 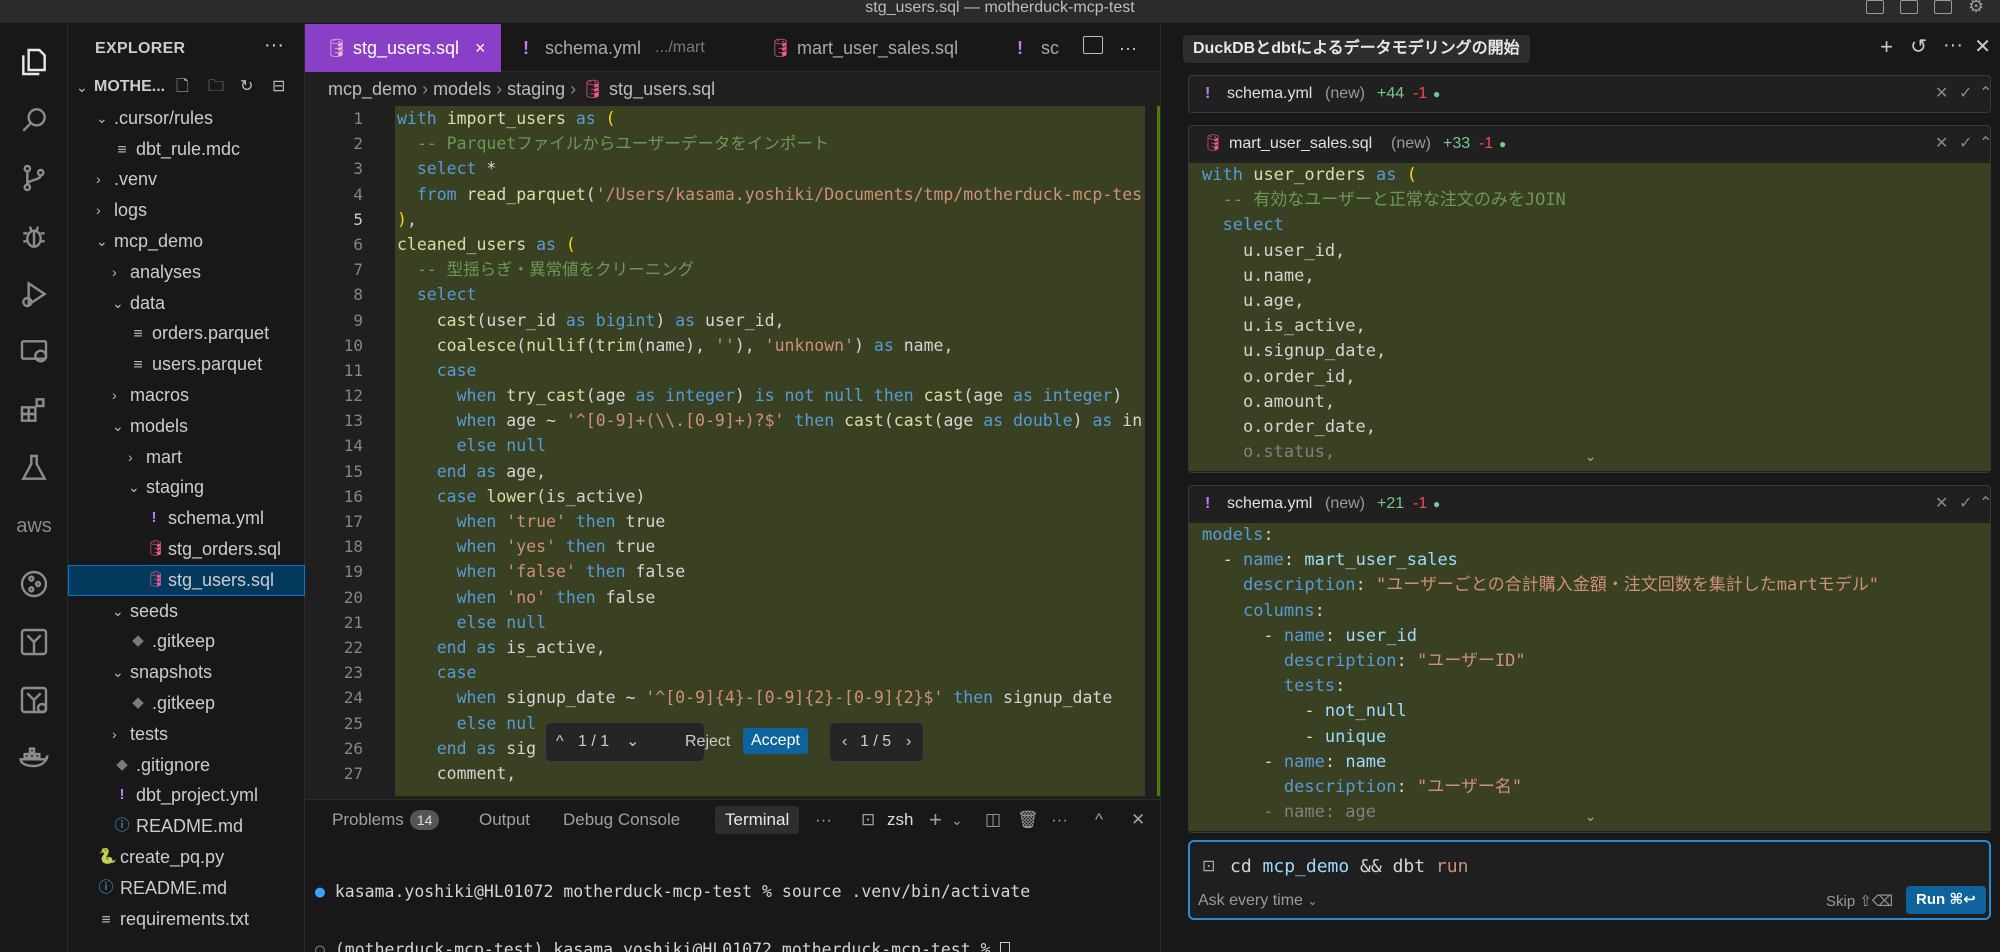 I want to click on tree-item: ⌄ data, so click(x=186, y=303).